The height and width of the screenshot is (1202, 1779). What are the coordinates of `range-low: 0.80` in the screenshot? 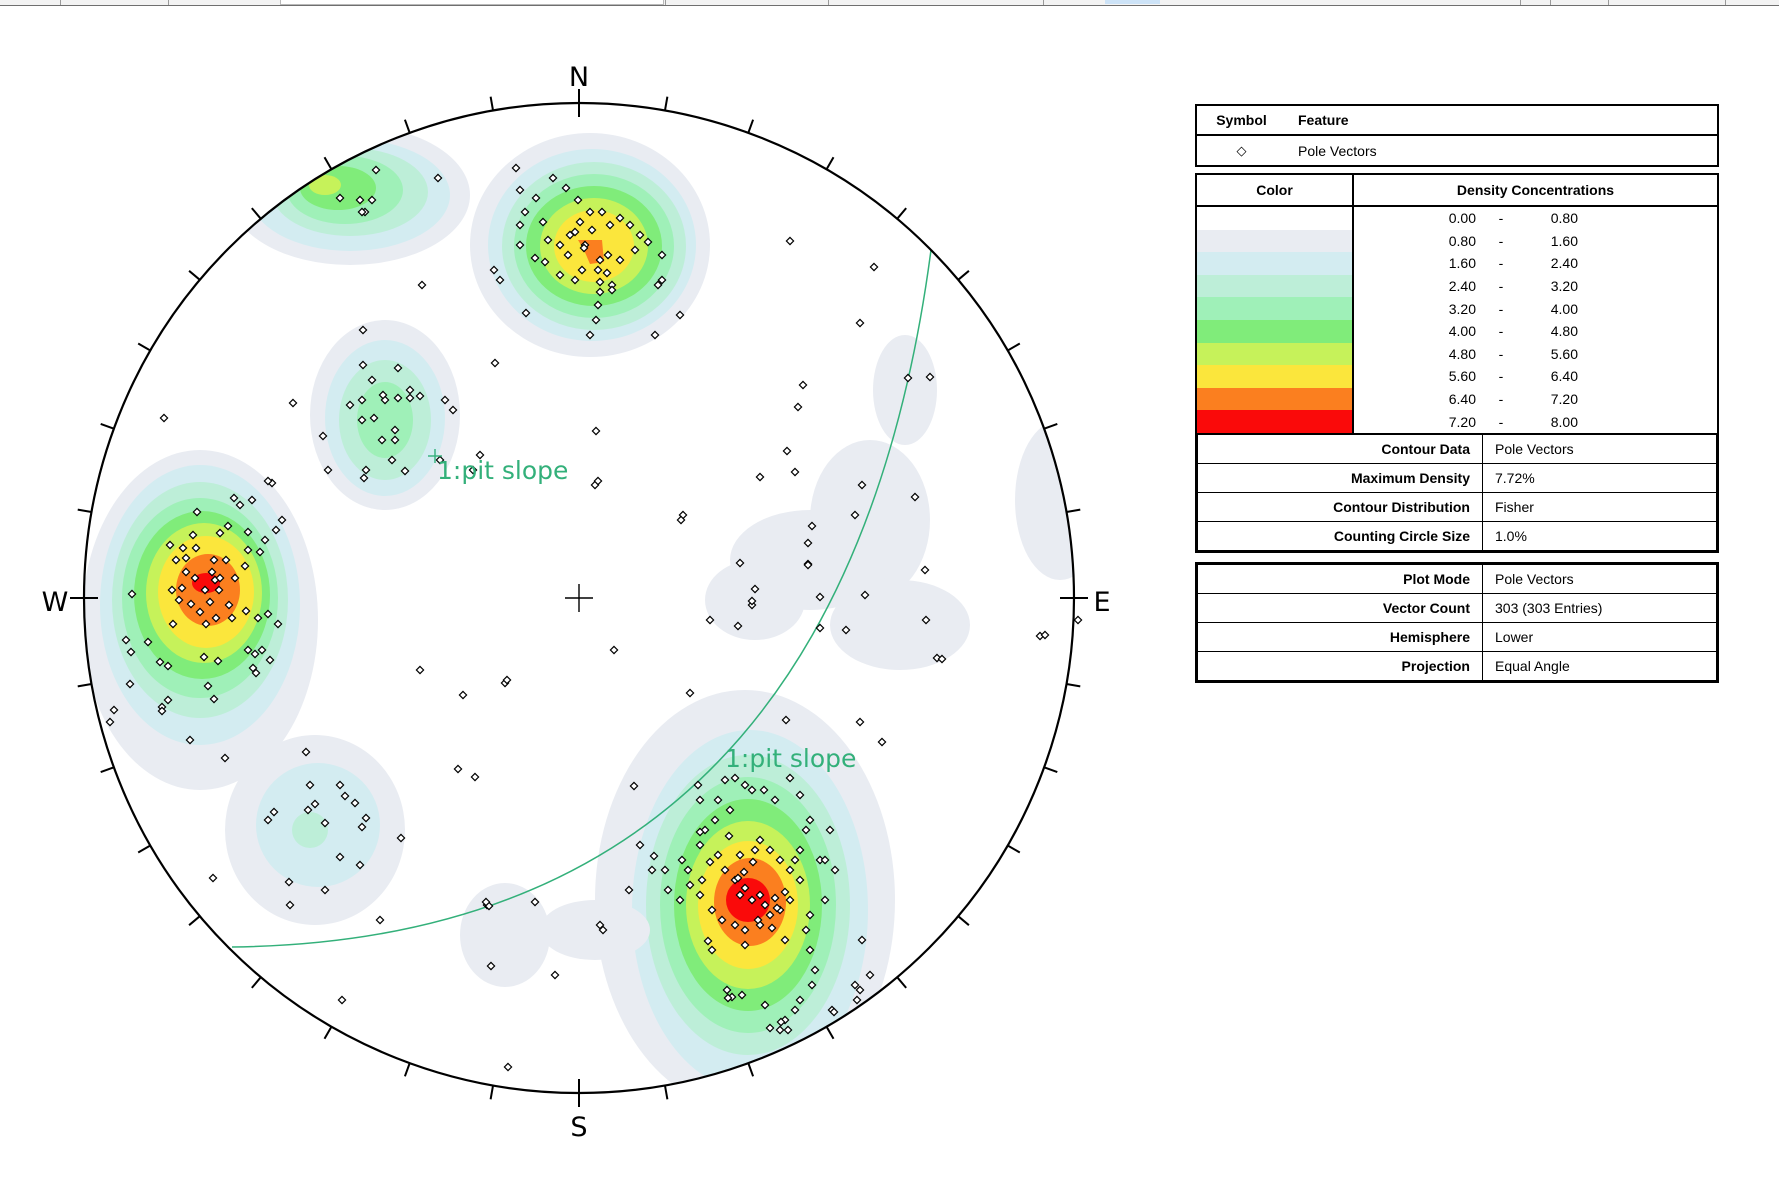 It's located at (1462, 240).